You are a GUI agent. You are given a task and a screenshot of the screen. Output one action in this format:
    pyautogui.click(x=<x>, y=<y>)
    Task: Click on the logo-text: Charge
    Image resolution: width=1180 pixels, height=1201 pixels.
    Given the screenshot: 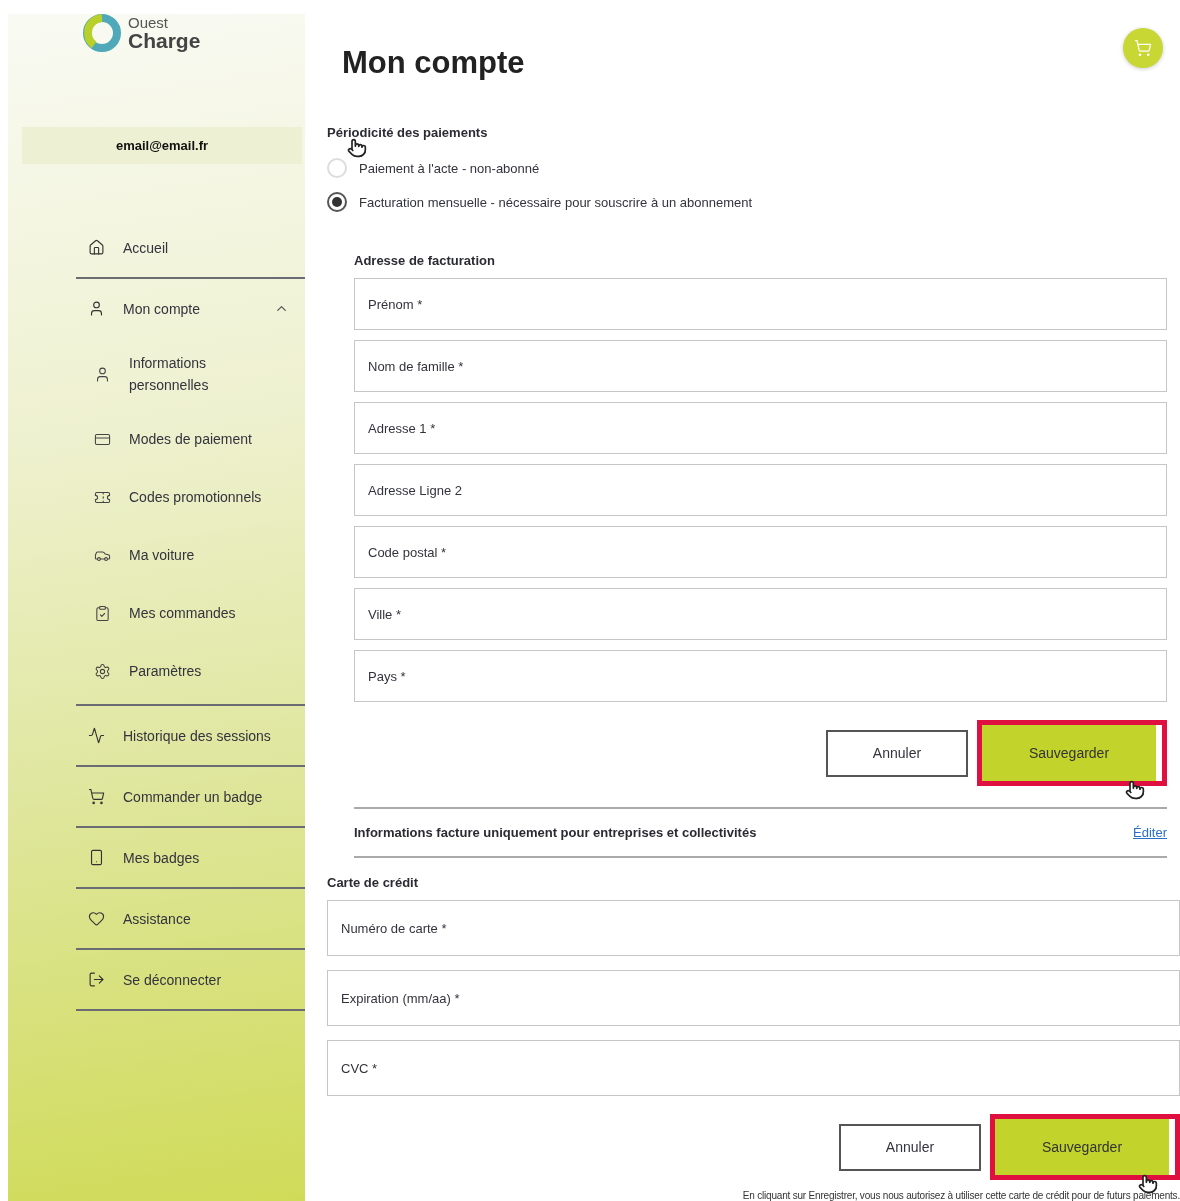 What is the action you would take?
    pyautogui.click(x=164, y=40)
    